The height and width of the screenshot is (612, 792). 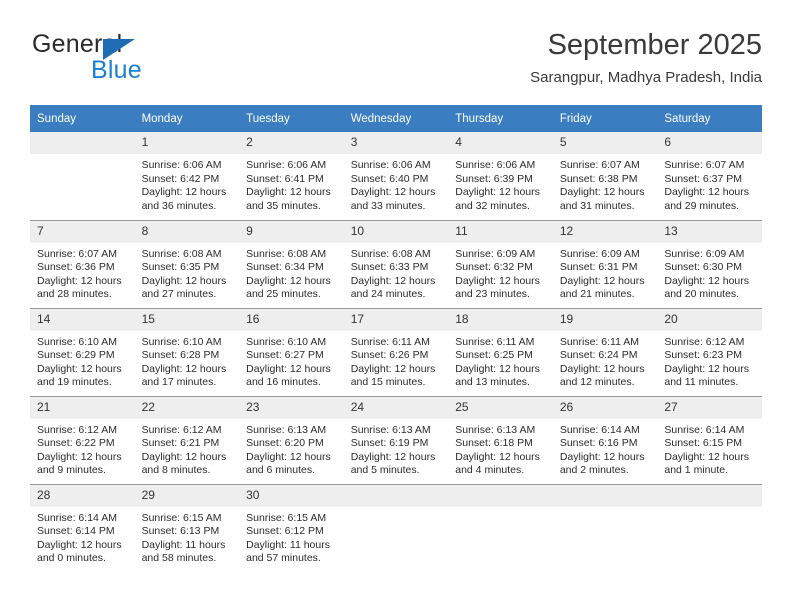 I want to click on day-number: 14, so click(x=82, y=319).